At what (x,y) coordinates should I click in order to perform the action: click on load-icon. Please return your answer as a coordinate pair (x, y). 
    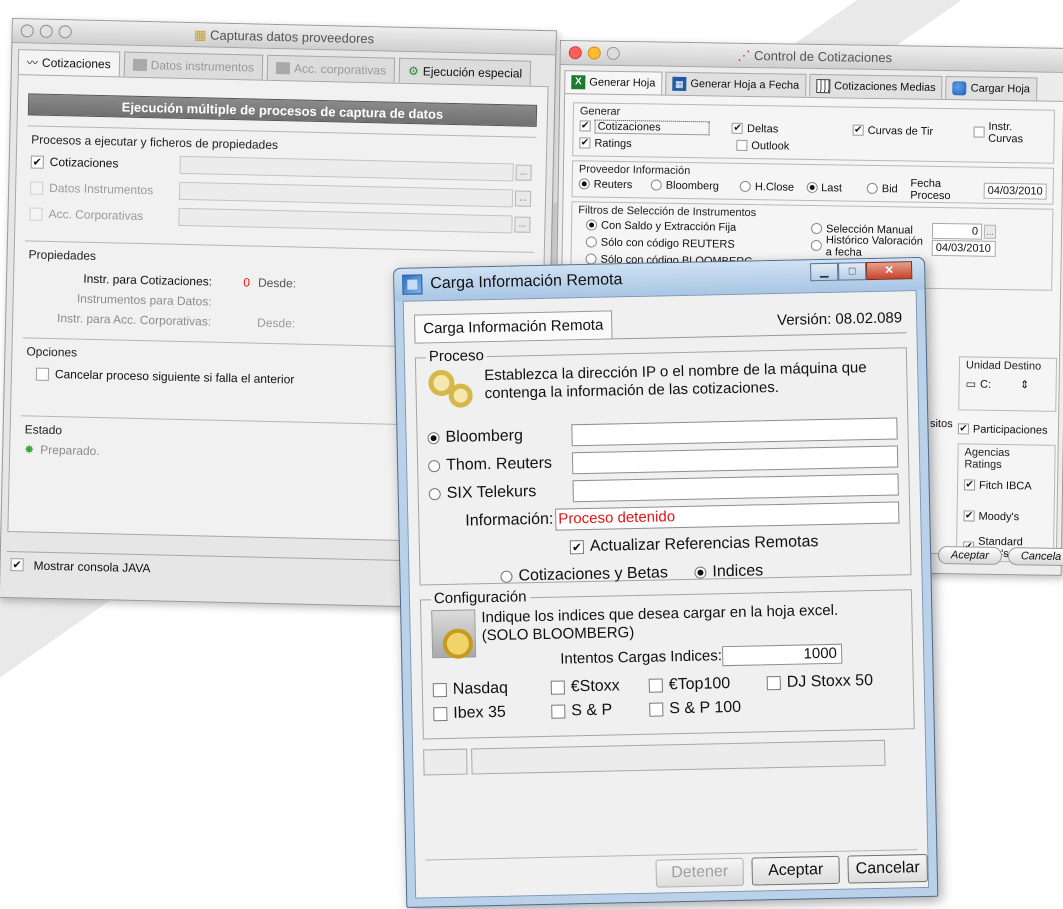
    Looking at the image, I should click on (959, 88).